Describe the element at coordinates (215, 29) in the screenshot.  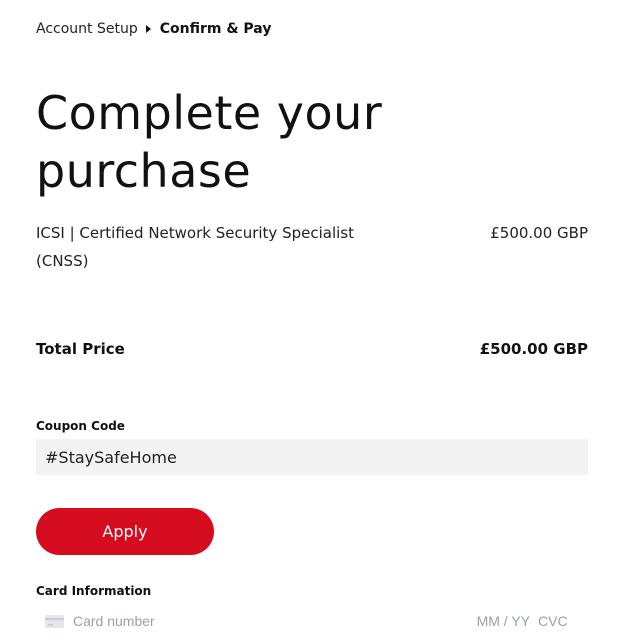
I see `breadcrumb-confirm-pay: Confirm & Pay` at that location.